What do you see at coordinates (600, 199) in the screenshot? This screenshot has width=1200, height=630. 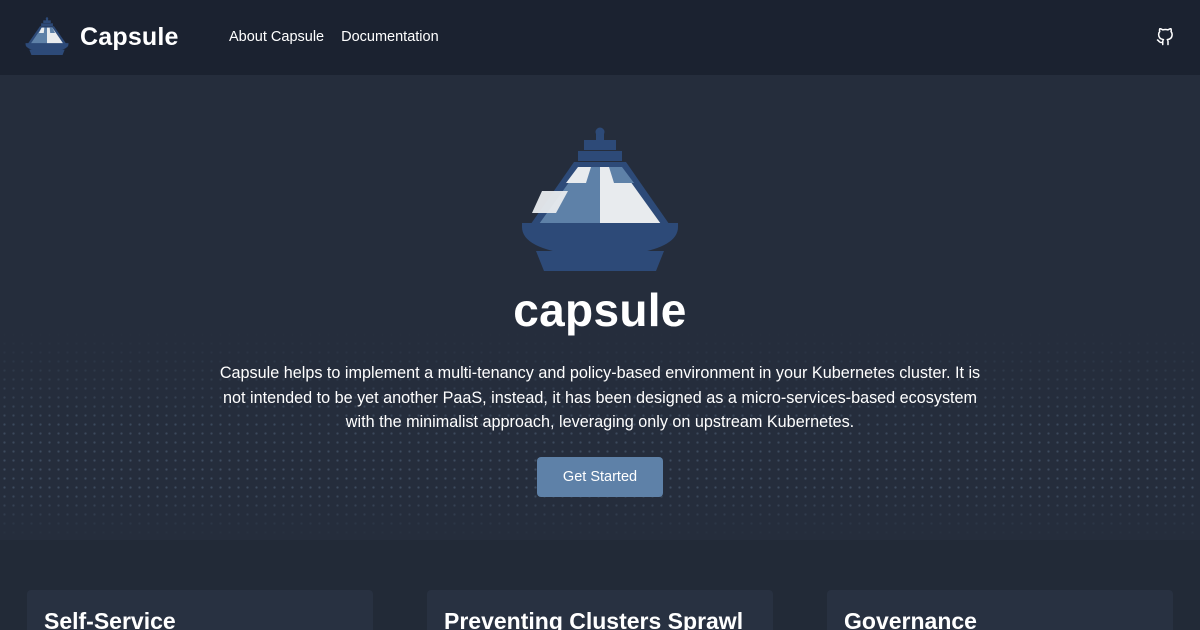 I see `capsule-hero-logo-icon` at bounding box center [600, 199].